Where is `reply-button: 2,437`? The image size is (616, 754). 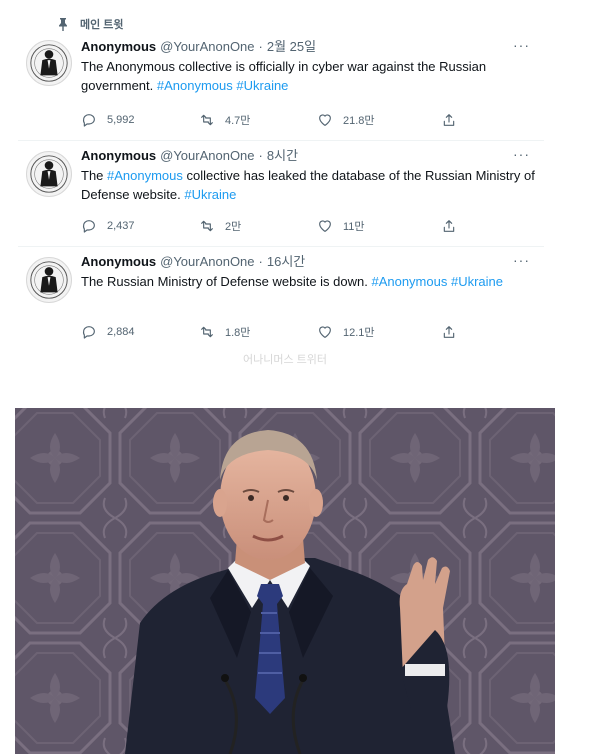 reply-button: 2,437 is located at coordinates (140, 226).